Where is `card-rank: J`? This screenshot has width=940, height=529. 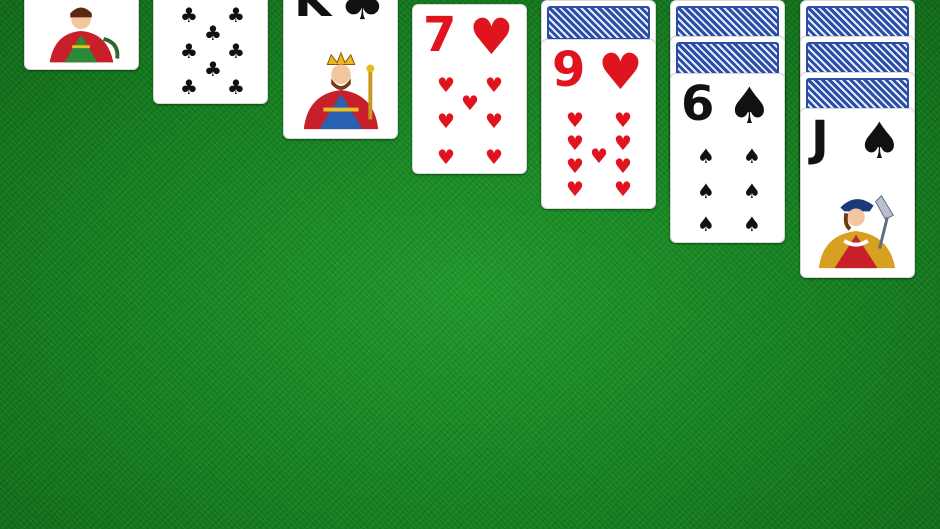
card-rank: J is located at coordinates (820, 139).